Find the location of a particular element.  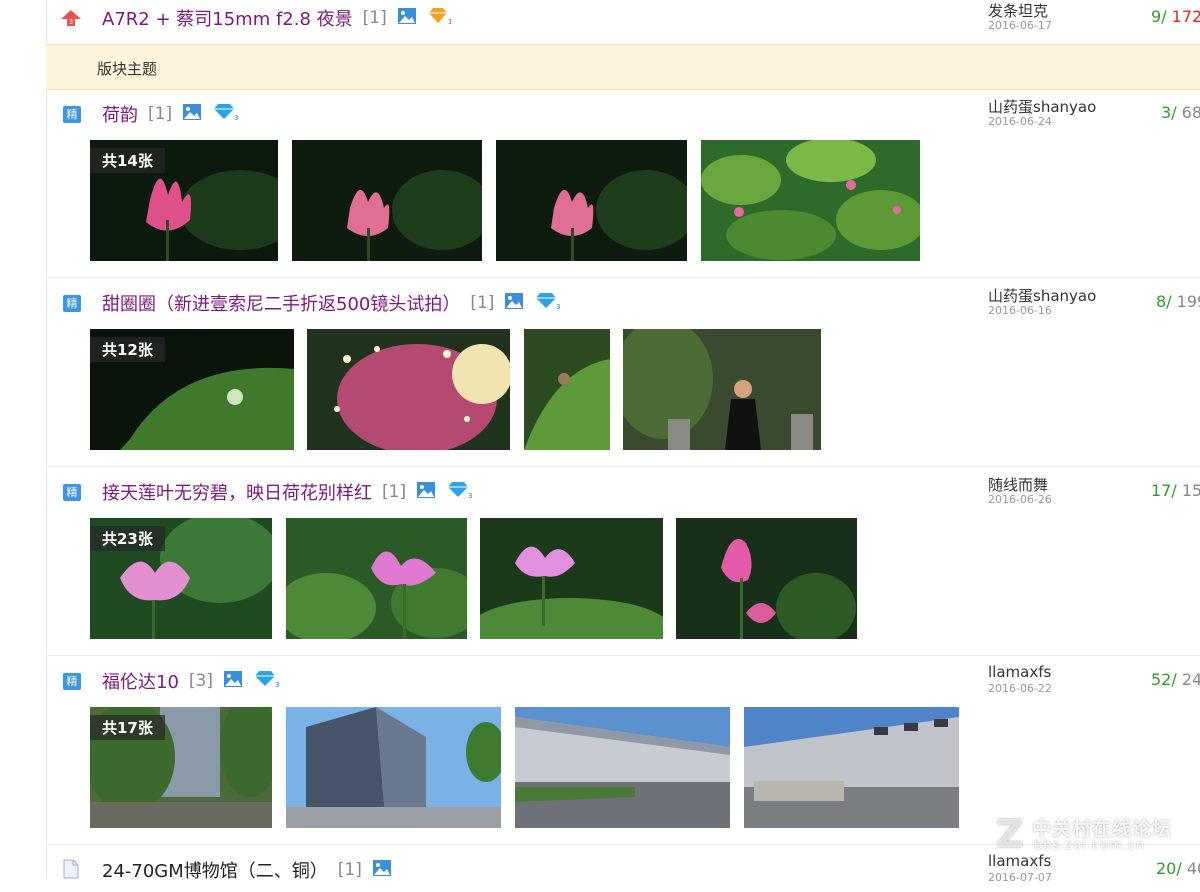

hot-gem-icon: 1 is located at coordinates (439, 18).